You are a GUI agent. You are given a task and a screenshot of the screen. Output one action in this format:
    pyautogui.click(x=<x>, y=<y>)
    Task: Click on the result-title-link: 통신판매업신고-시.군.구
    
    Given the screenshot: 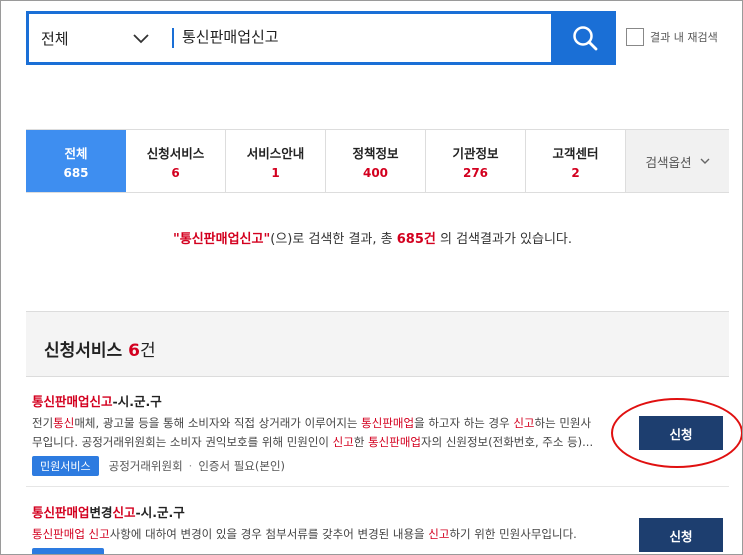 What is the action you would take?
    pyautogui.click(x=97, y=400)
    